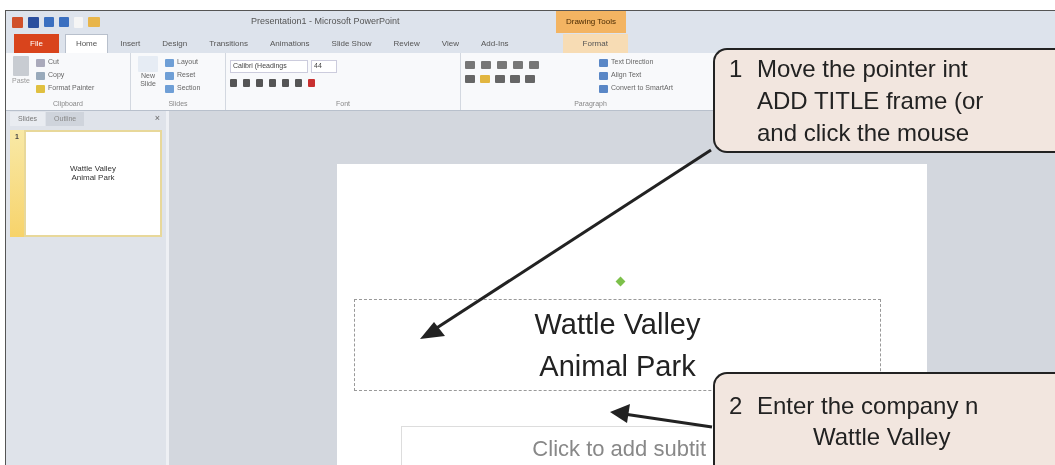 The height and width of the screenshot is (465, 1055). What do you see at coordinates (93, 177) in the screenshot?
I see `thumbnail-text: Animal Park` at bounding box center [93, 177].